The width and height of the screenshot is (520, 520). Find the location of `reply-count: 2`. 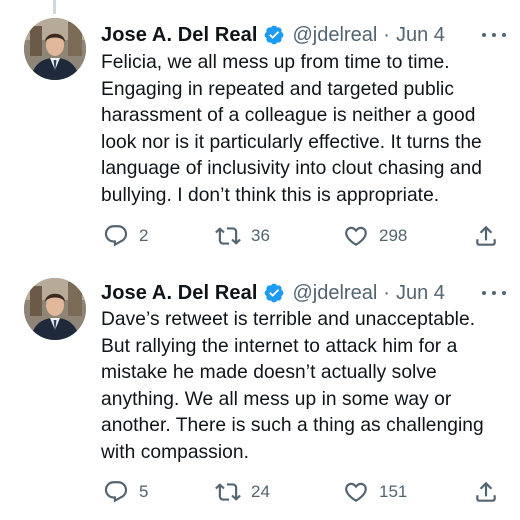

reply-count: 2 is located at coordinates (144, 235).